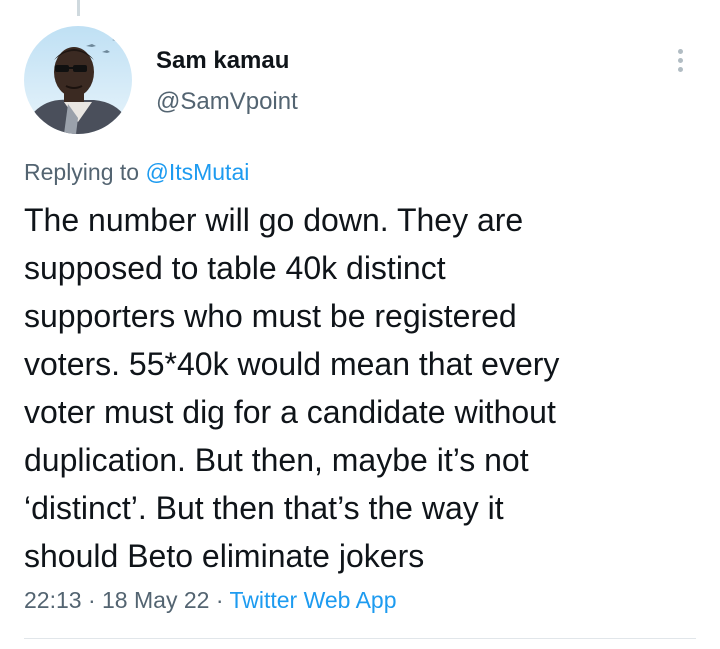 The height and width of the screenshot is (649, 720). I want to click on thread-connector-line, so click(78, 8).